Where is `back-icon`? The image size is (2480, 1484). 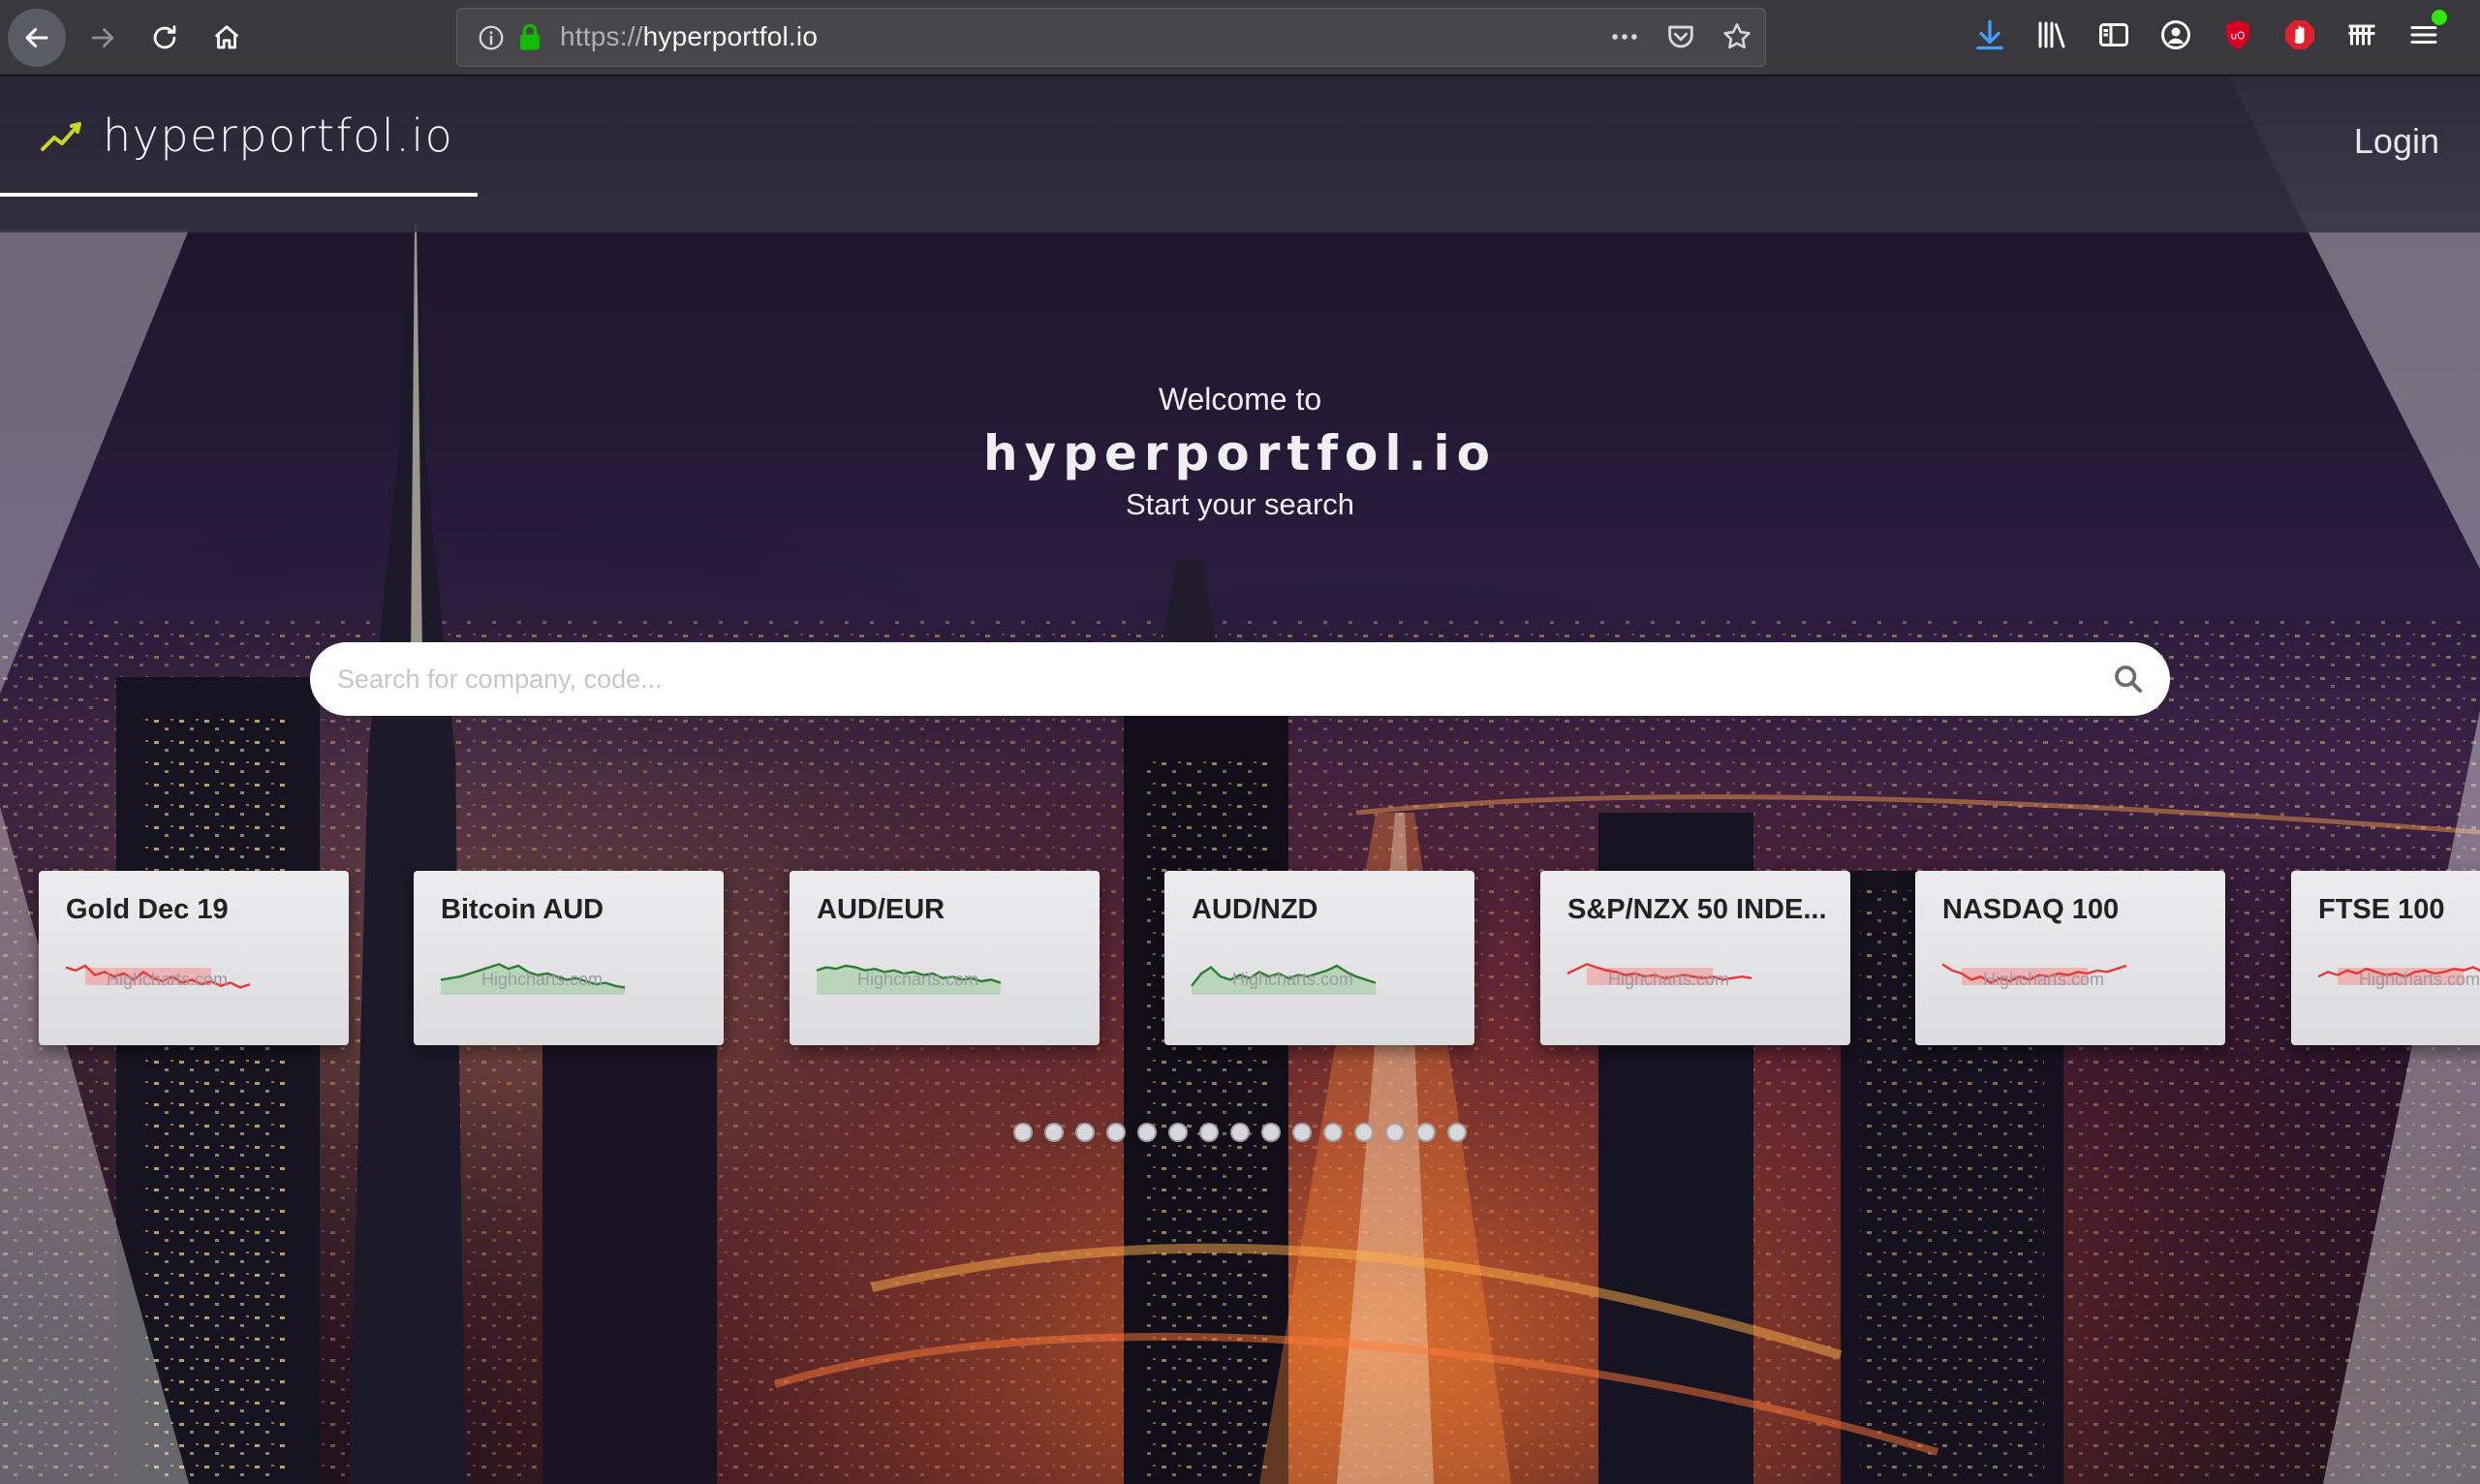 back-icon is located at coordinates (36, 37).